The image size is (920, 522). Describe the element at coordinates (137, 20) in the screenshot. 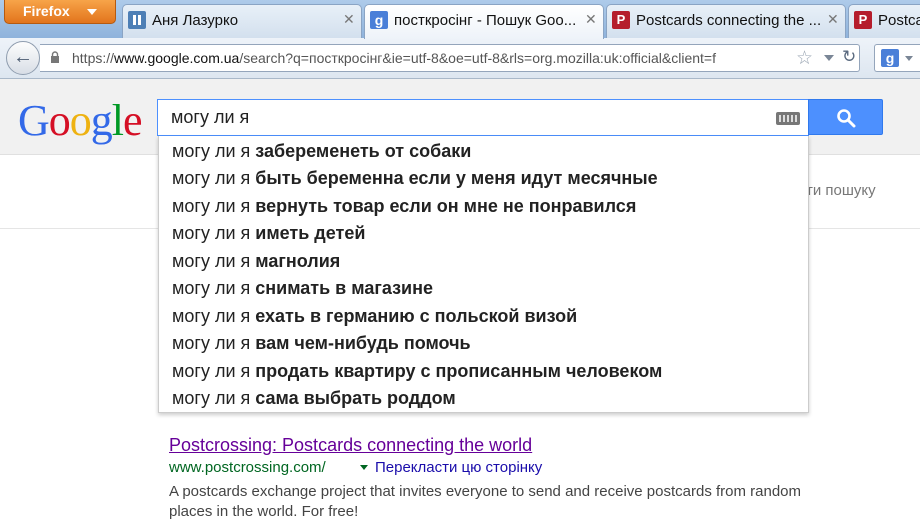

I see `pause-icon` at that location.